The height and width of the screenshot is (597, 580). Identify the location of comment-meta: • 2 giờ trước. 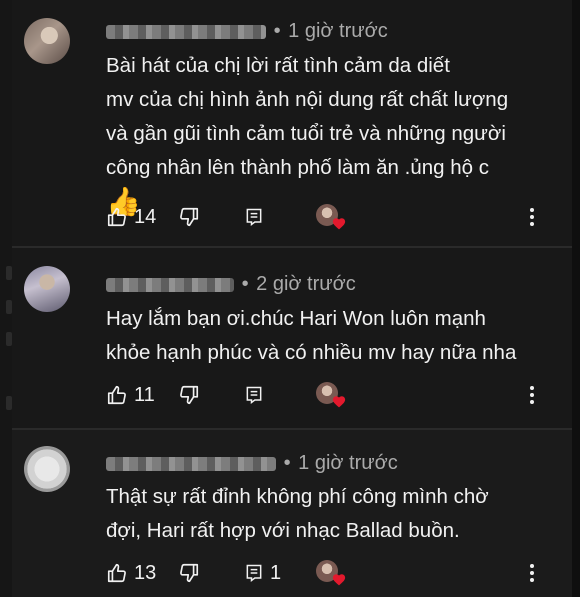
(231, 284).